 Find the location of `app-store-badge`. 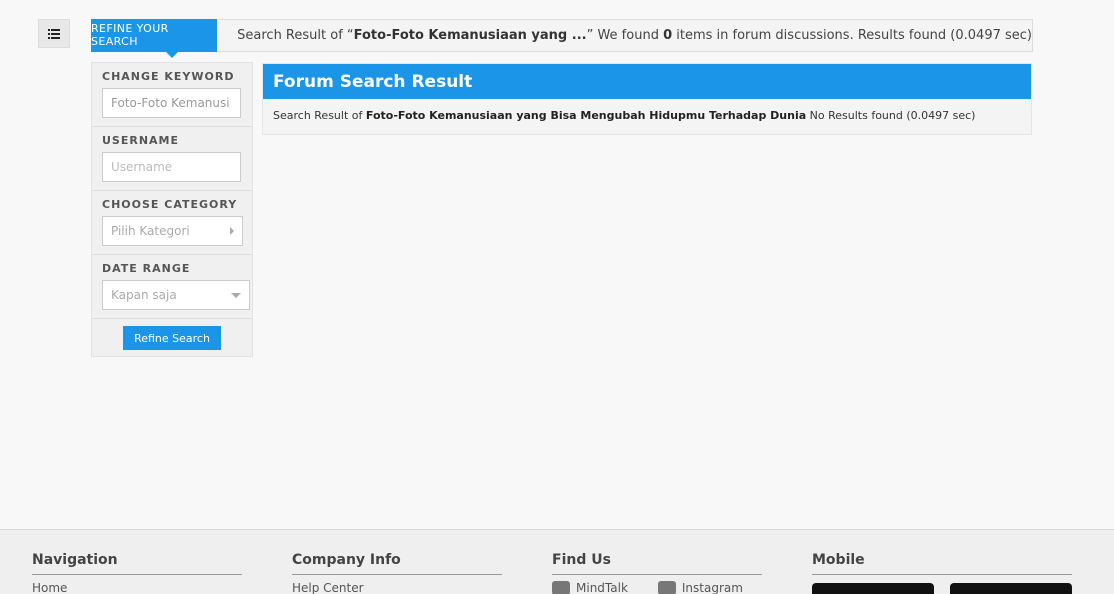

app-store-badge is located at coordinates (873, 588).